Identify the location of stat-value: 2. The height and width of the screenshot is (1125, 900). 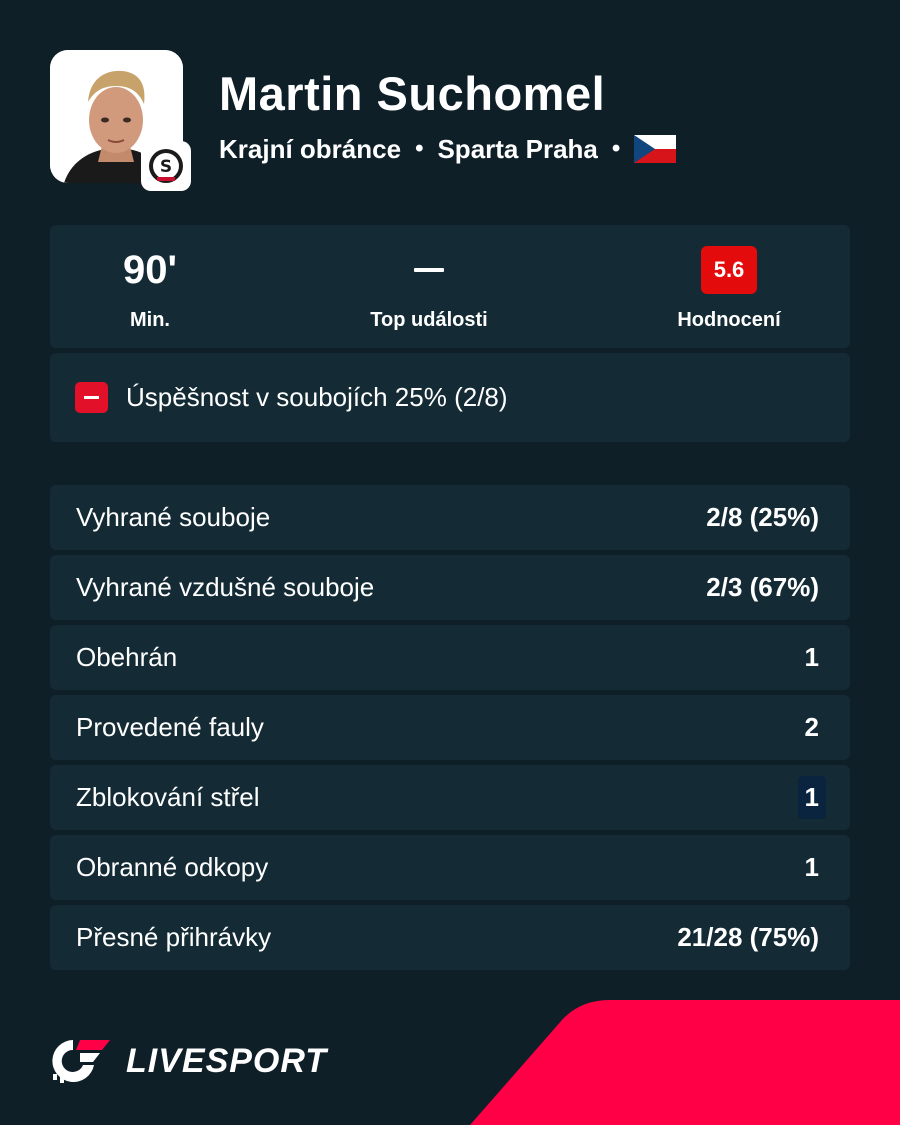
(811, 727).